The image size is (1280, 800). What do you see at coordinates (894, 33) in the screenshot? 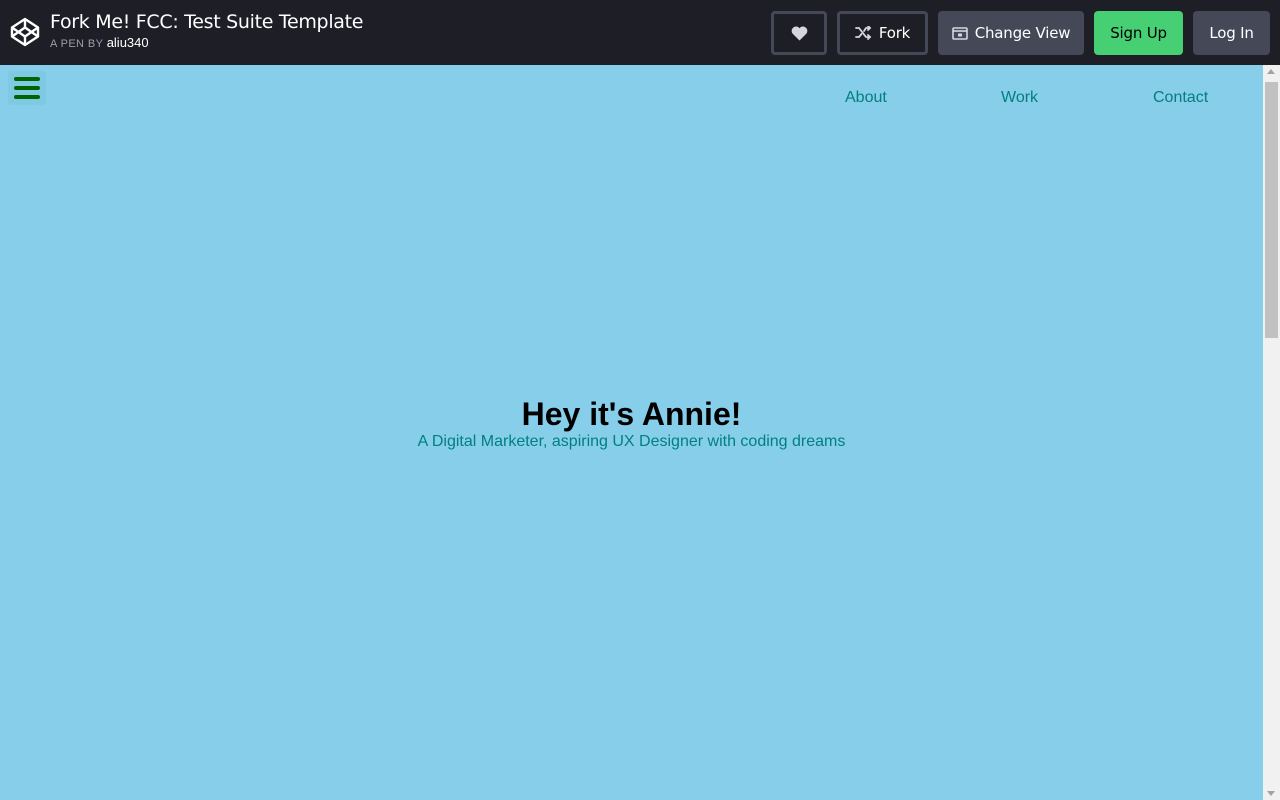
I see `fork-label: Fork` at bounding box center [894, 33].